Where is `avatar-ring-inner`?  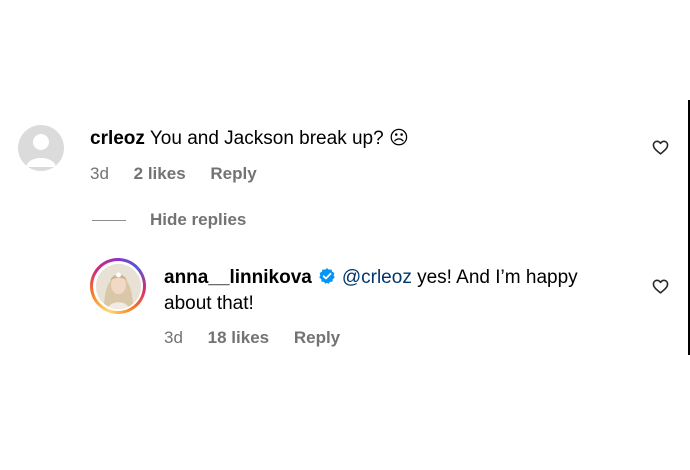
avatar-ring-inner is located at coordinates (118, 286).